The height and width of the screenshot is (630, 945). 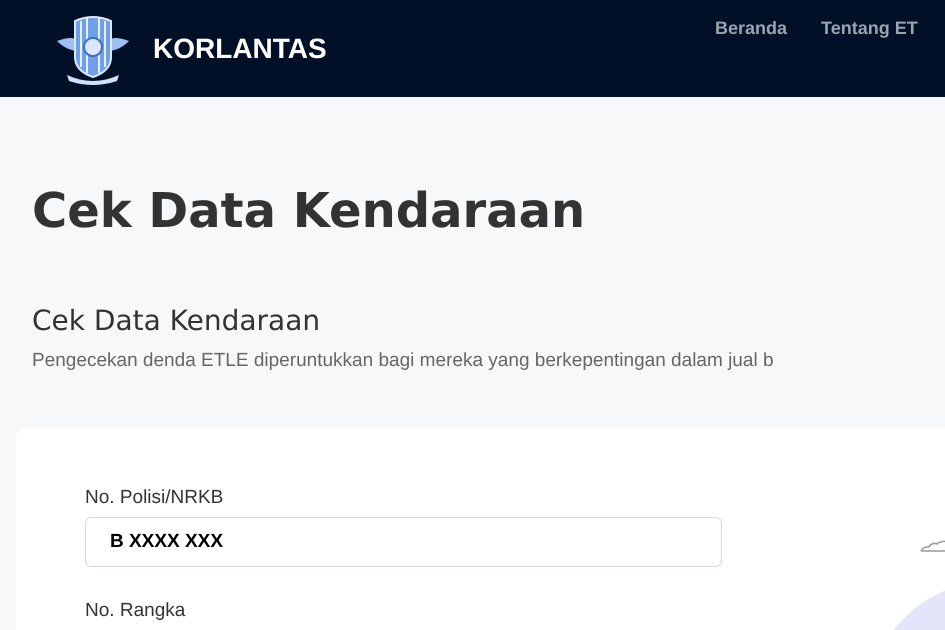 I want to click on section-title: Cek Data Kendaraan, so click(x=177, y=321).